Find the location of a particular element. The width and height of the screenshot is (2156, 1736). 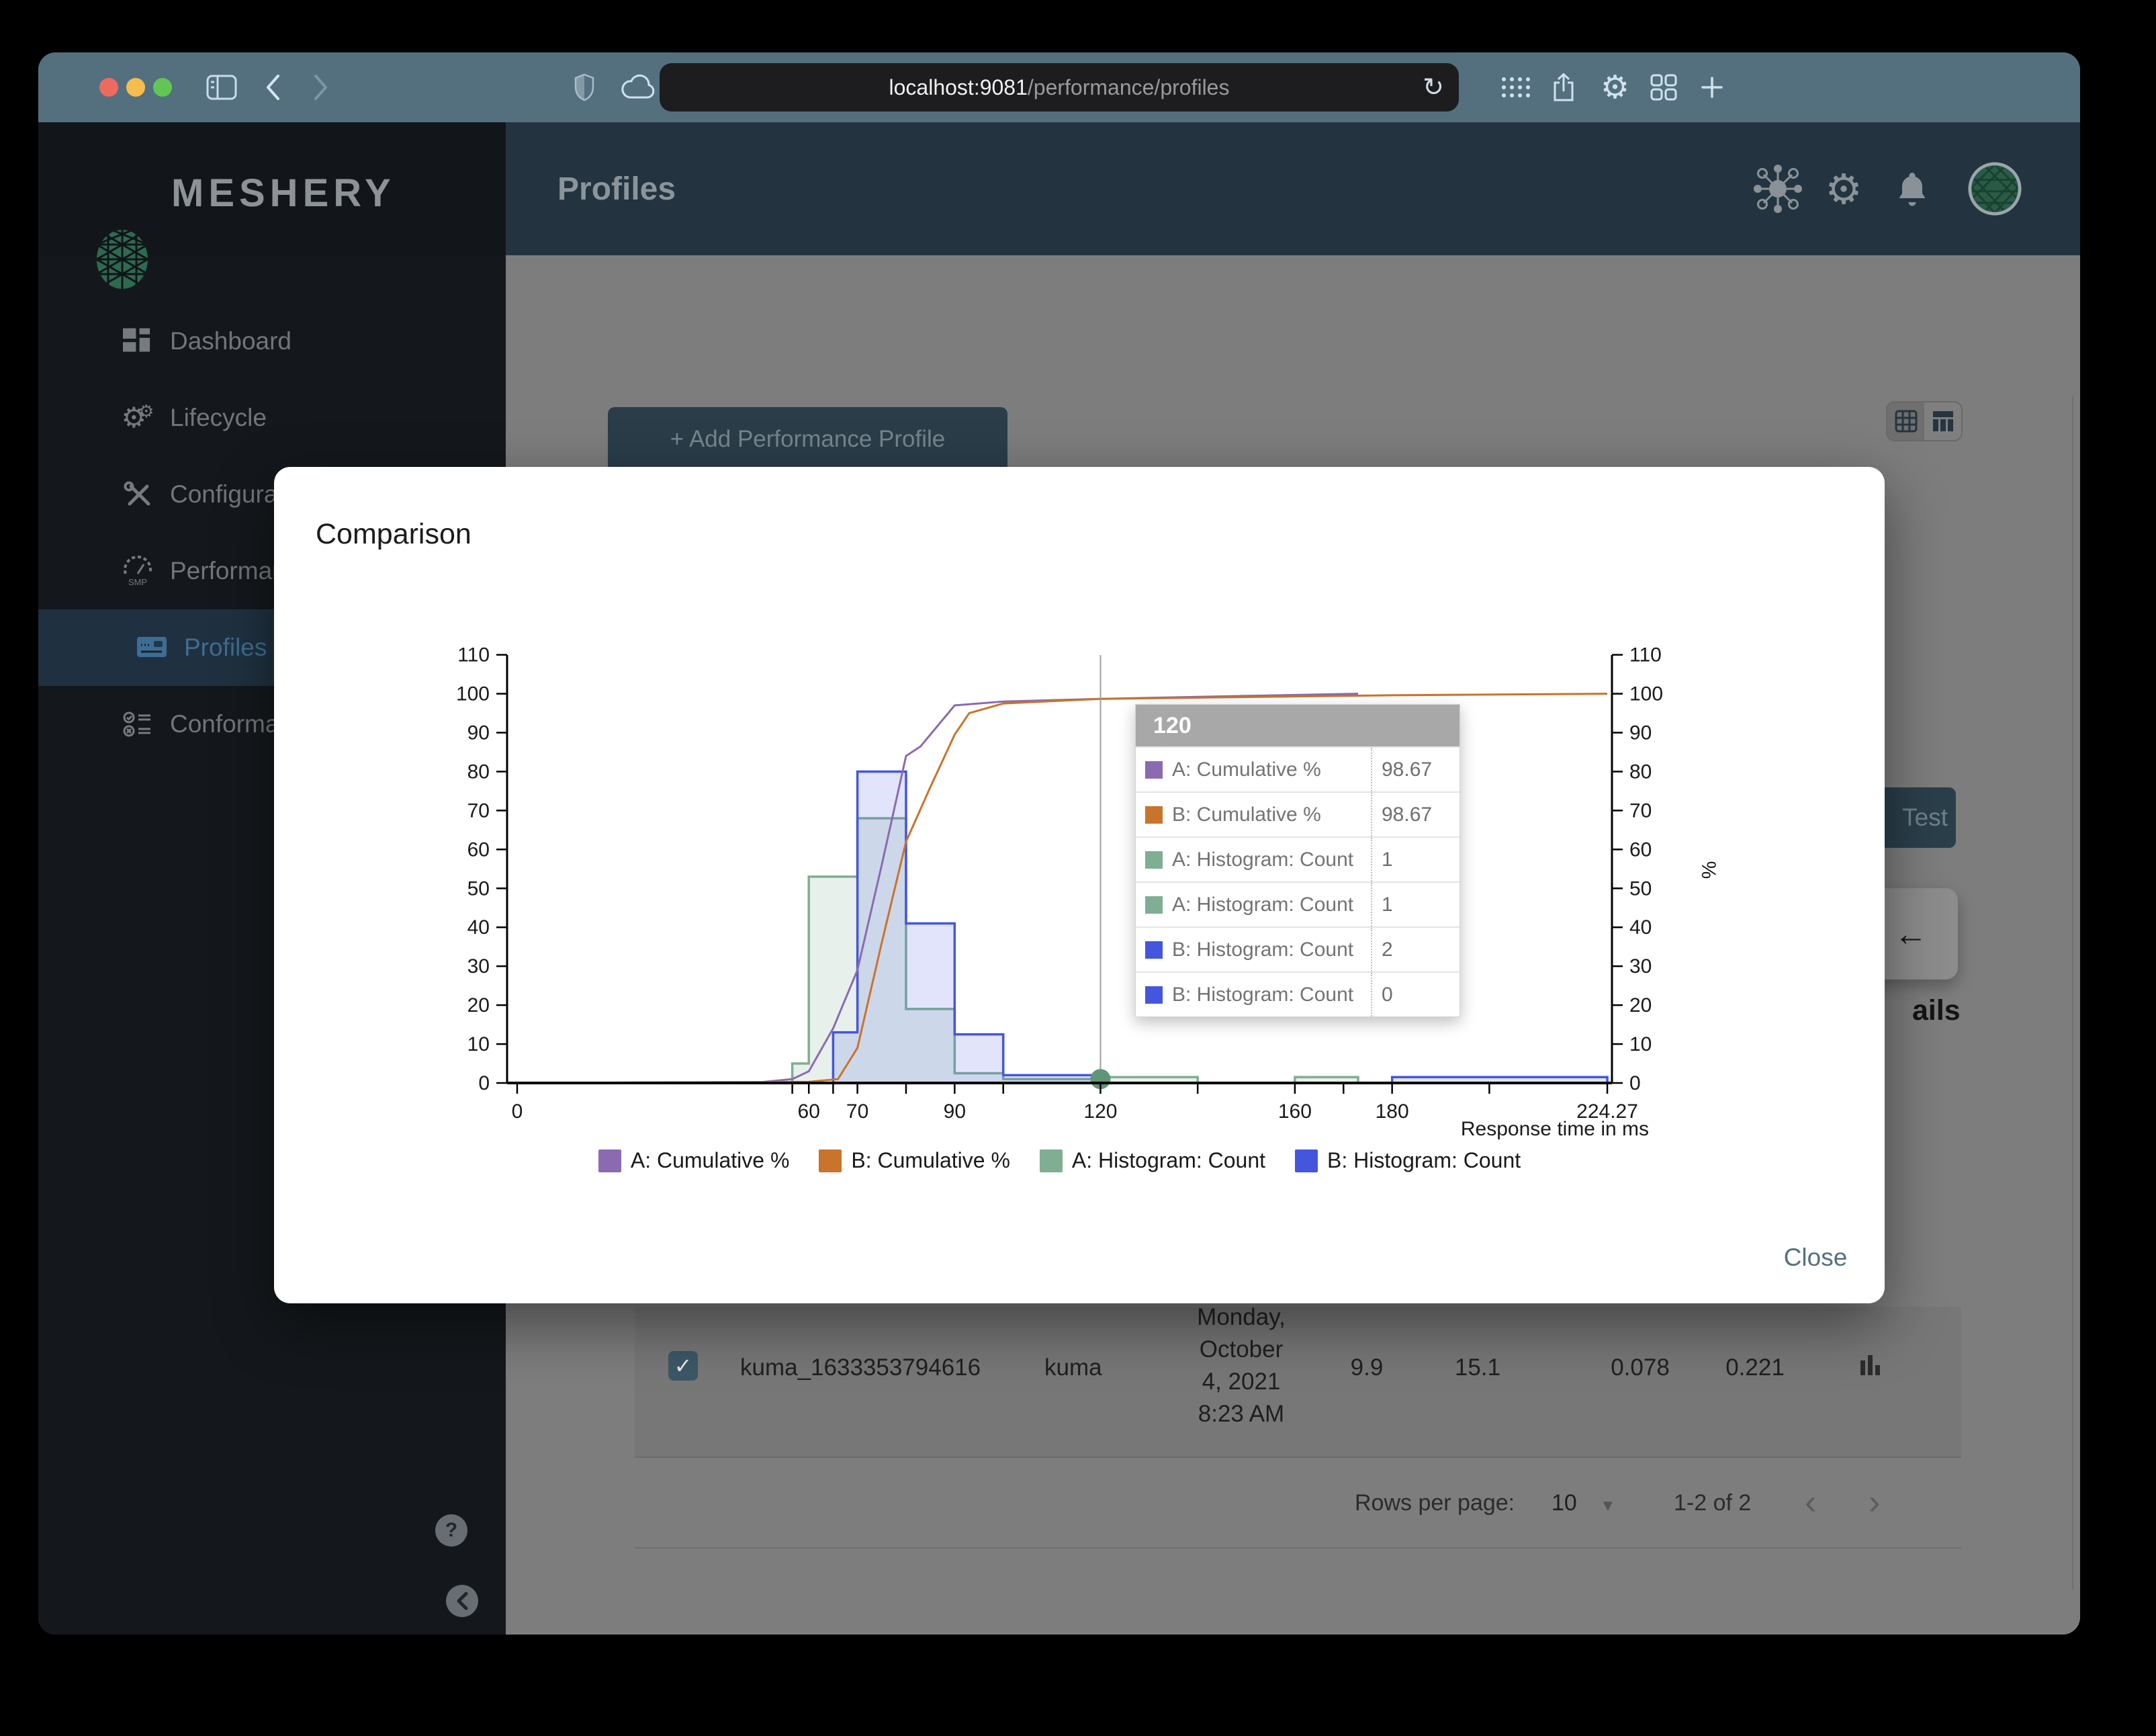

rows-per-page-select: 10 is located at coordinates (1564, 1503).